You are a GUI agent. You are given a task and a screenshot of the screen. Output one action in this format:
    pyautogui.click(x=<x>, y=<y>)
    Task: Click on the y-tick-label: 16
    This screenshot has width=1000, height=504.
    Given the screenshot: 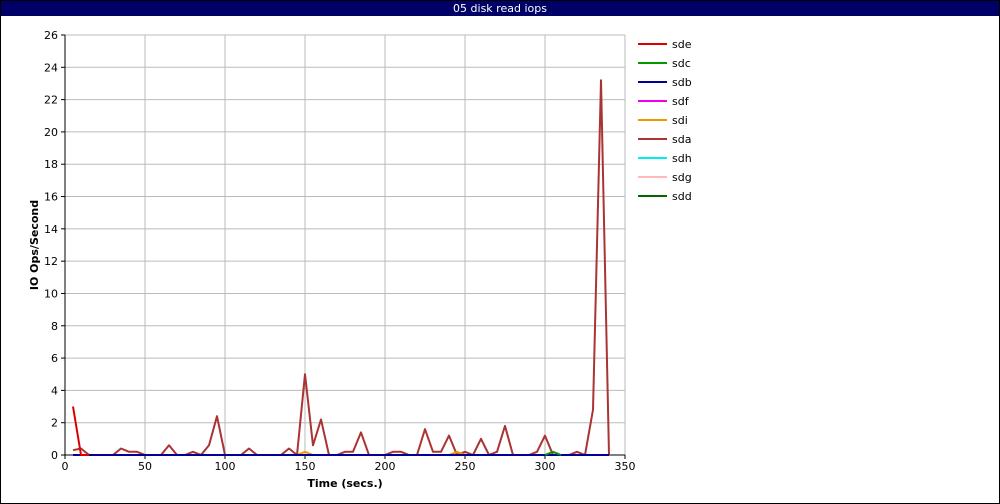 What is the action you would take?
    pyautogui.click(x=51, y=197)
    